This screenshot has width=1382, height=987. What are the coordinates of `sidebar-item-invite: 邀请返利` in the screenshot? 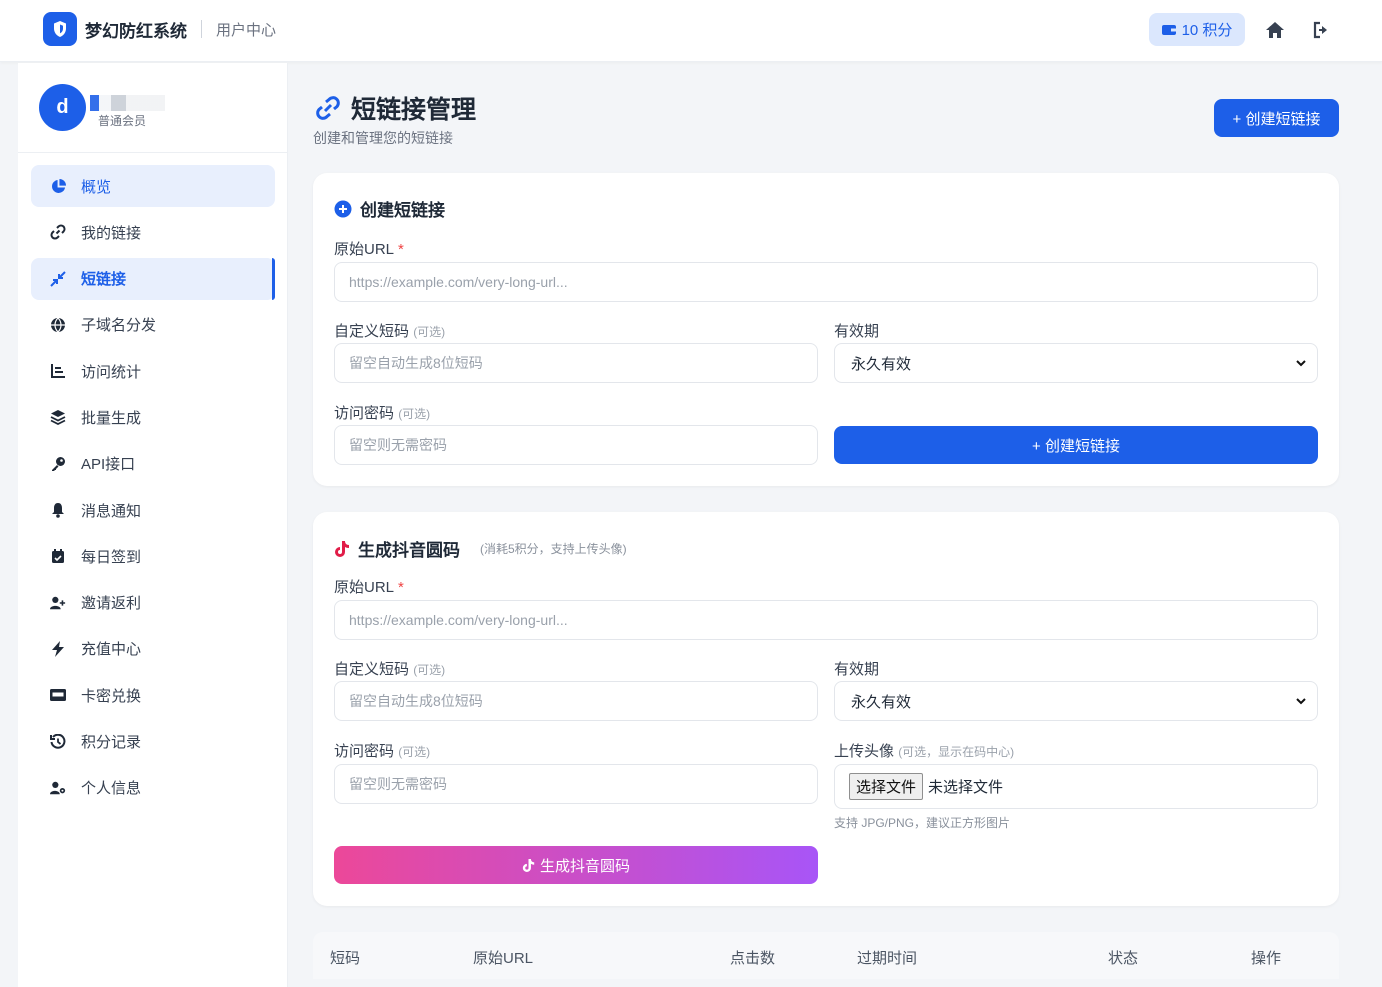 It's located at (153, 603).